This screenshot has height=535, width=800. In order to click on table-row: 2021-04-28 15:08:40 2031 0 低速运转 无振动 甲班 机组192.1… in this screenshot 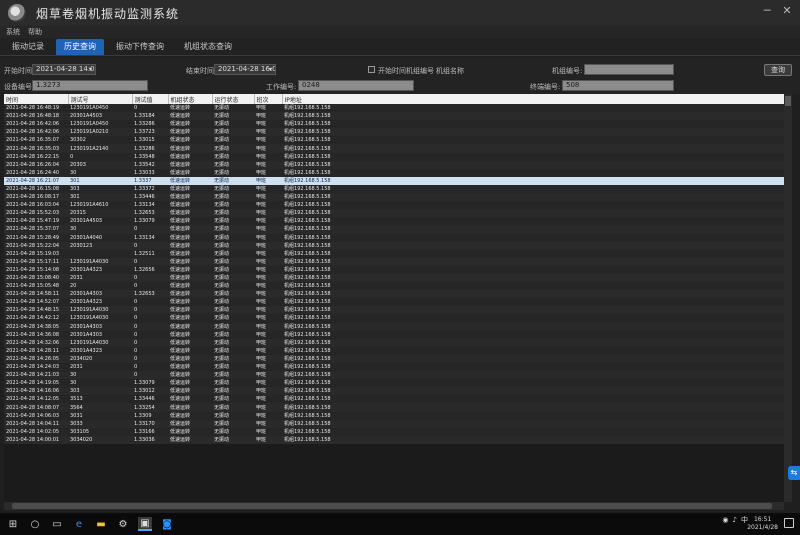, I will do `click(394, 278)`.